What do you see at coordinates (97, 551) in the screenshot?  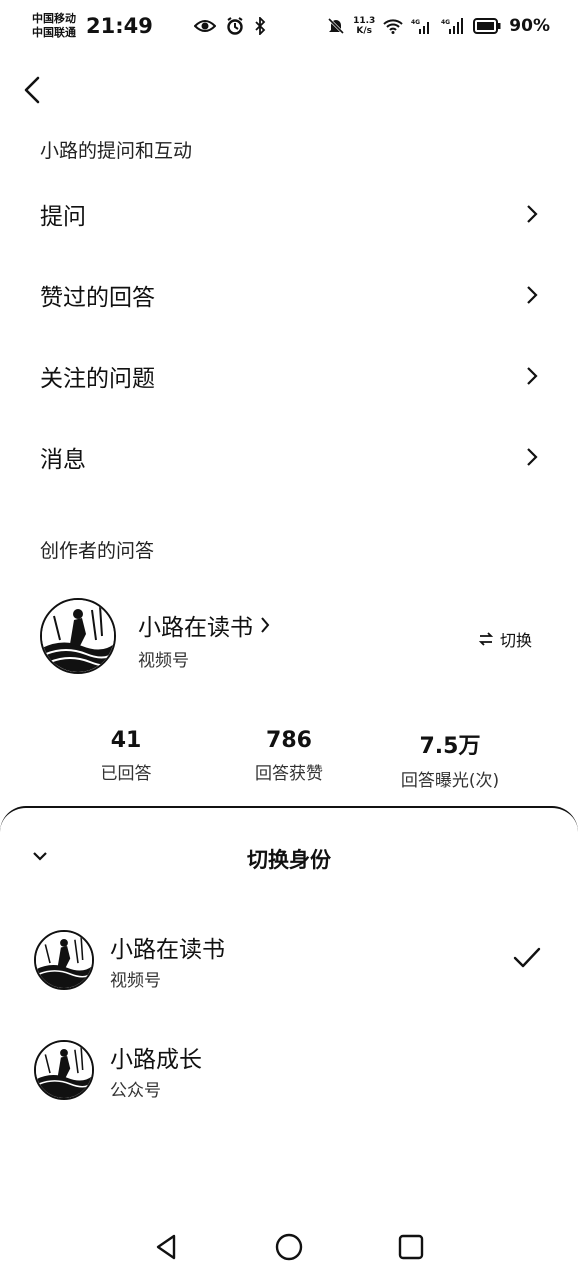 I see `creator-section-title: 创作者的问答` at bounding box center [97, 551].